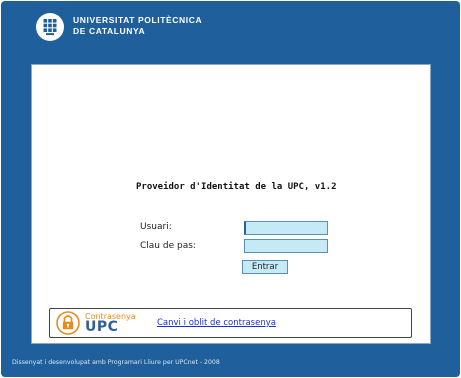 The width and height of the screenshot is (461, 378). Describe the element at coordinates (68, 323) in the screenshot. I see `lock-icon` at that location.